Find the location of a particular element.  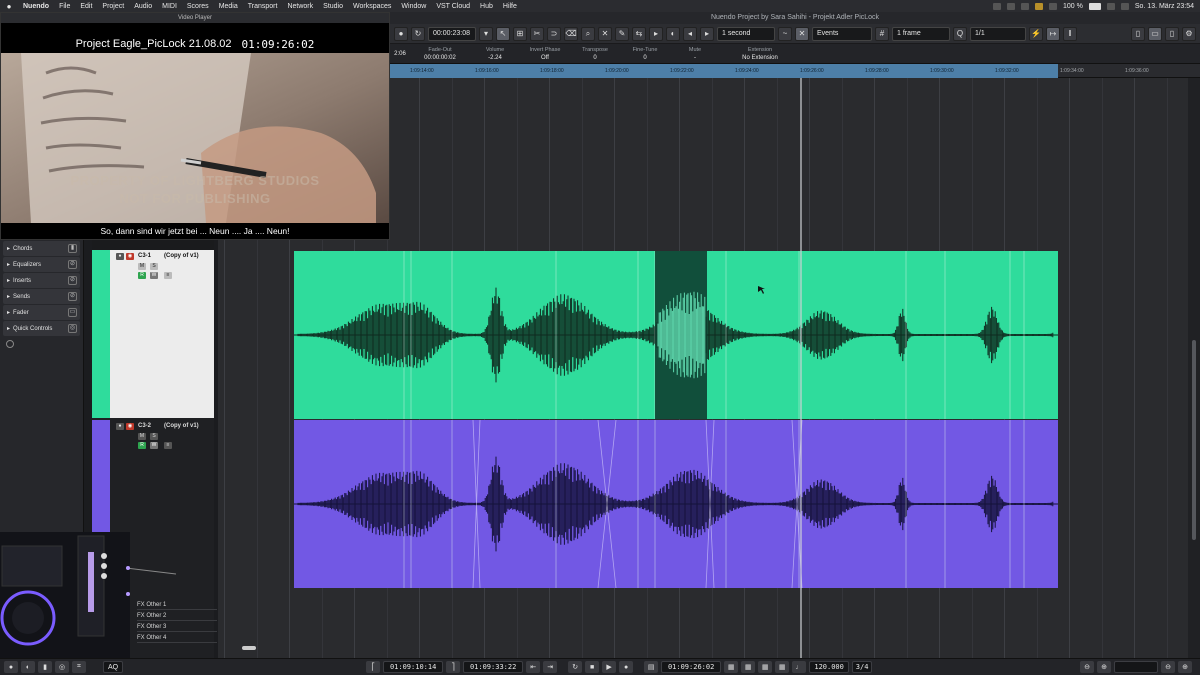

signature-display: 3/4 is located at coordinates (862, 667).